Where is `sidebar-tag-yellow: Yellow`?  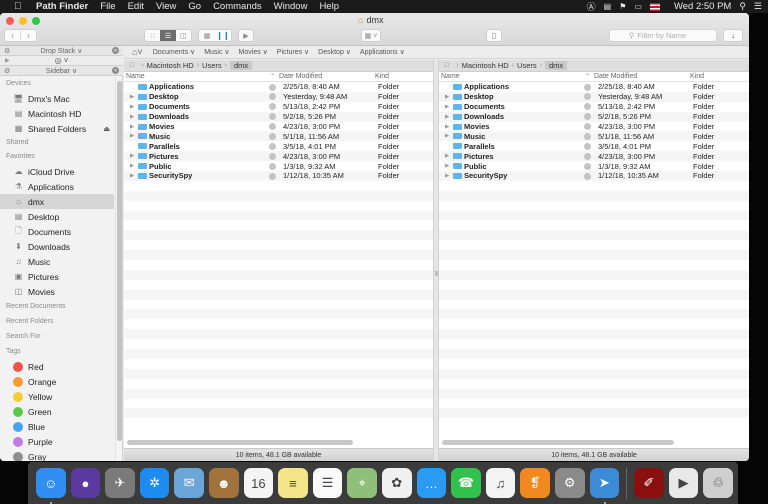
sidebar-tag-yellow: Yellow is located at coordinates (57, 396).